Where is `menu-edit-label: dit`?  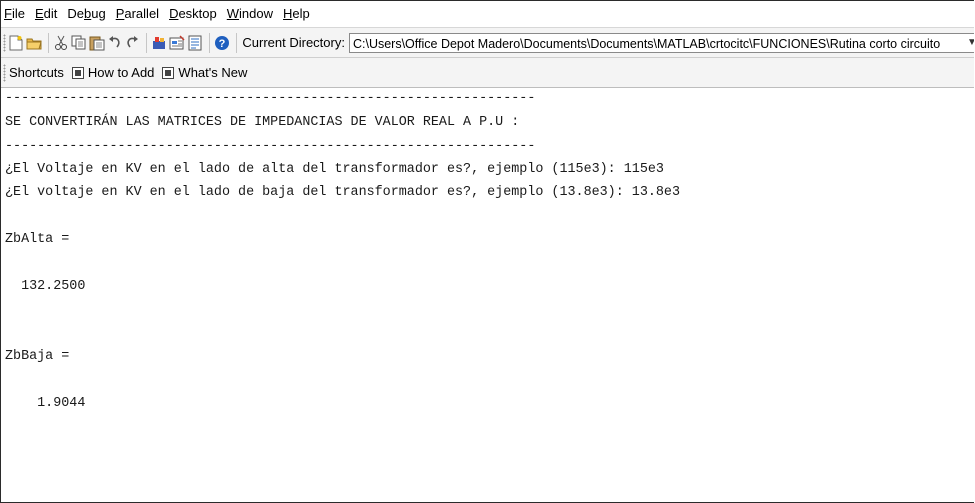
menu-edit-label: dit is located at coordinates (50, 13).